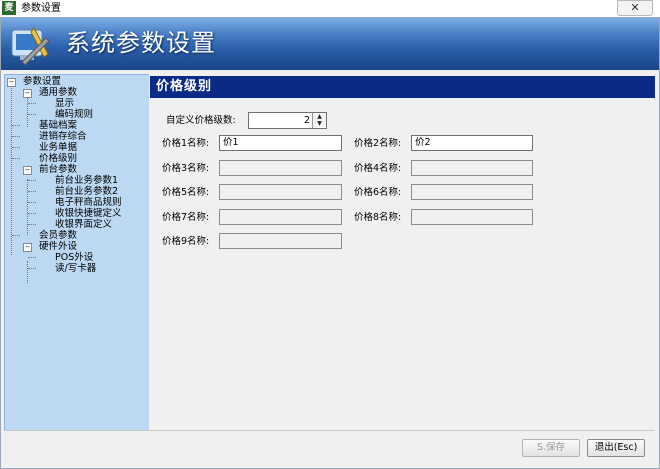 The image size is (660, 469). I want to click on section-header: 价格级别, so click(402, 87).